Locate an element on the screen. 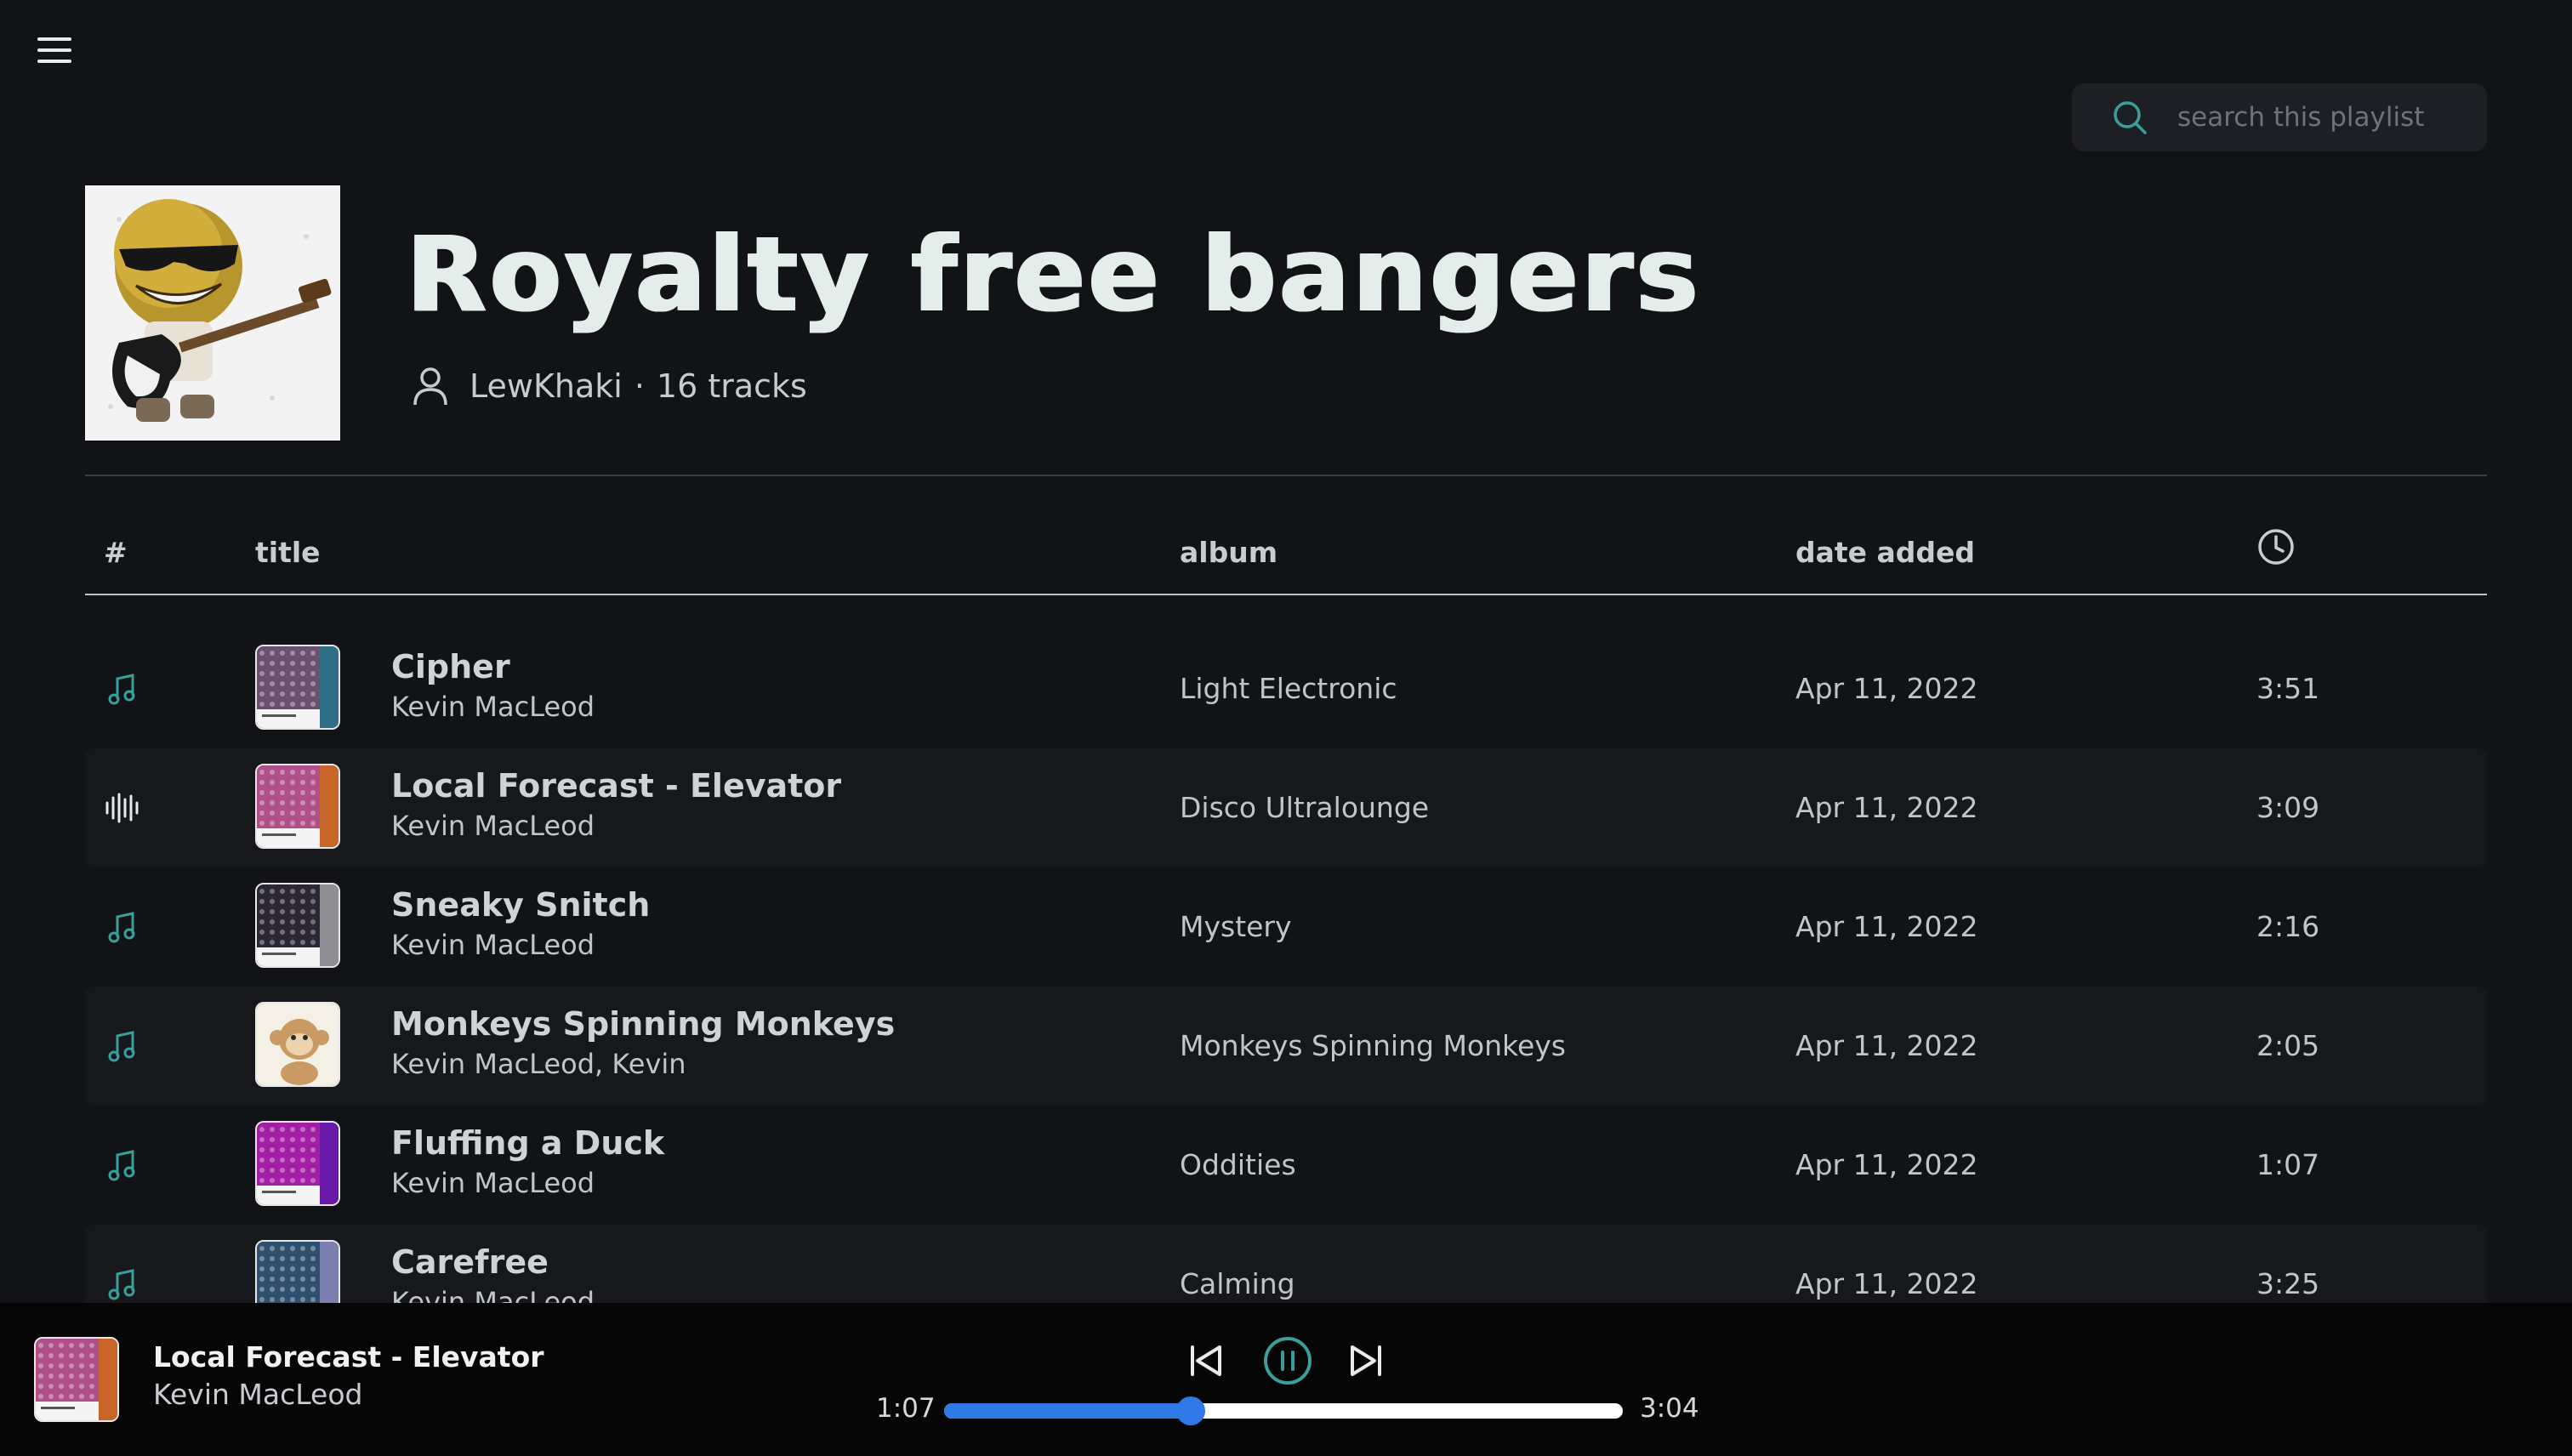 Image resolution: width=2572 pixels, height=1456 pixels. track-duration: 2:05 is located at coordinates (2288, 1045).